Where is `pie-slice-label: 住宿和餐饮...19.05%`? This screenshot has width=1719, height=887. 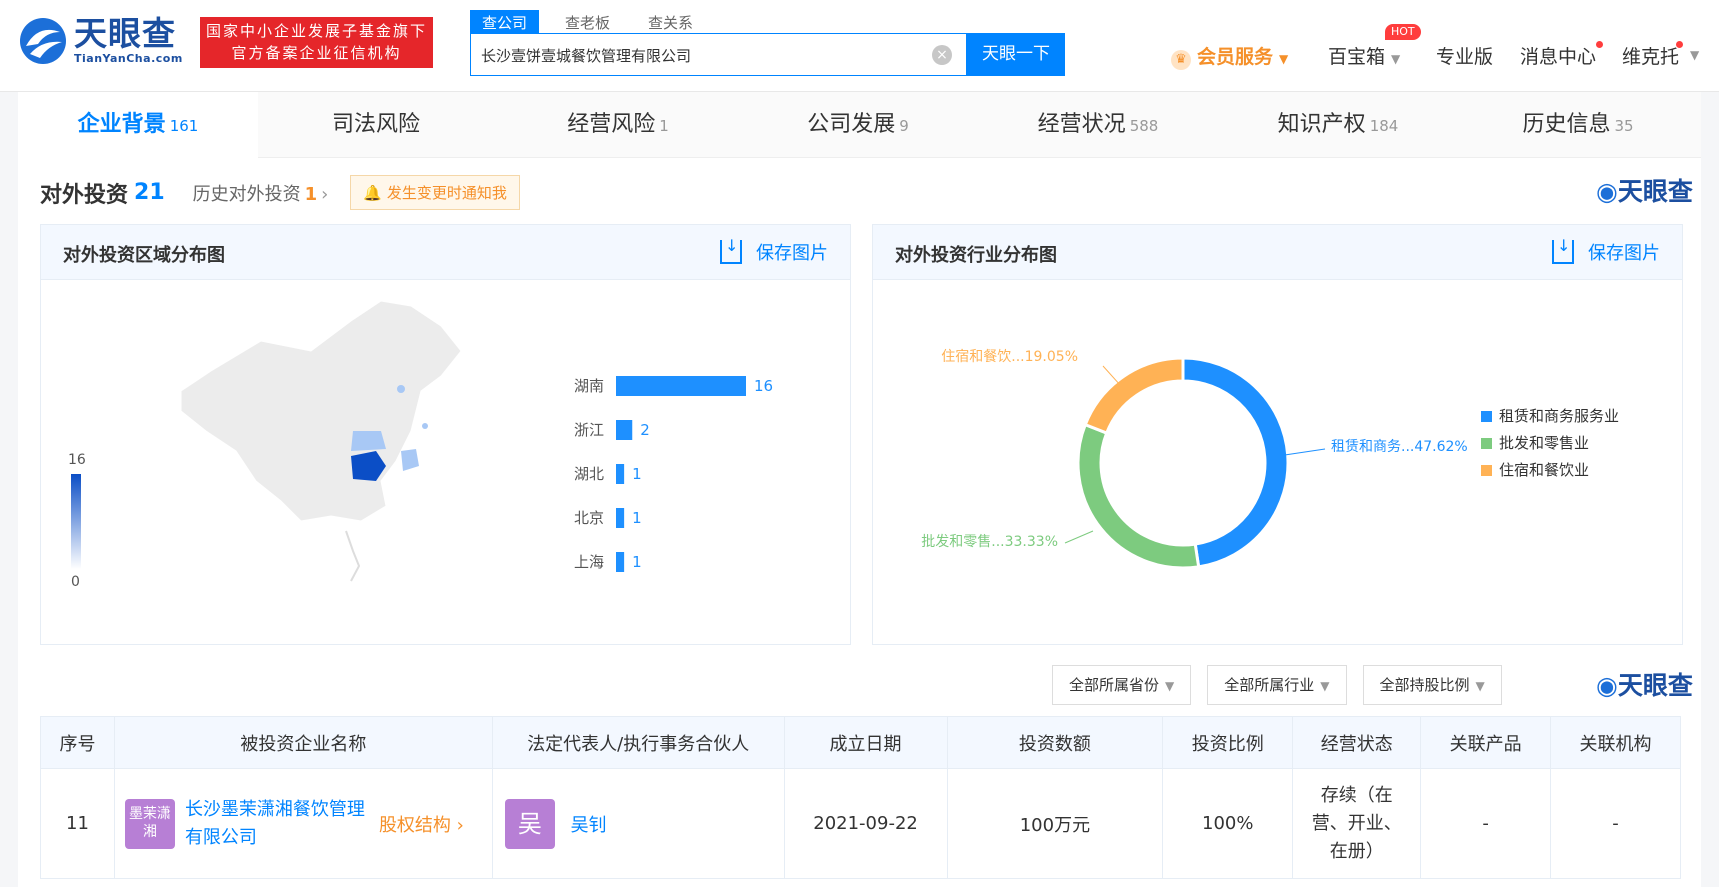
pie-slice-label: 住宿和餐饮...19.05% is located at coordinates (1009, 356).